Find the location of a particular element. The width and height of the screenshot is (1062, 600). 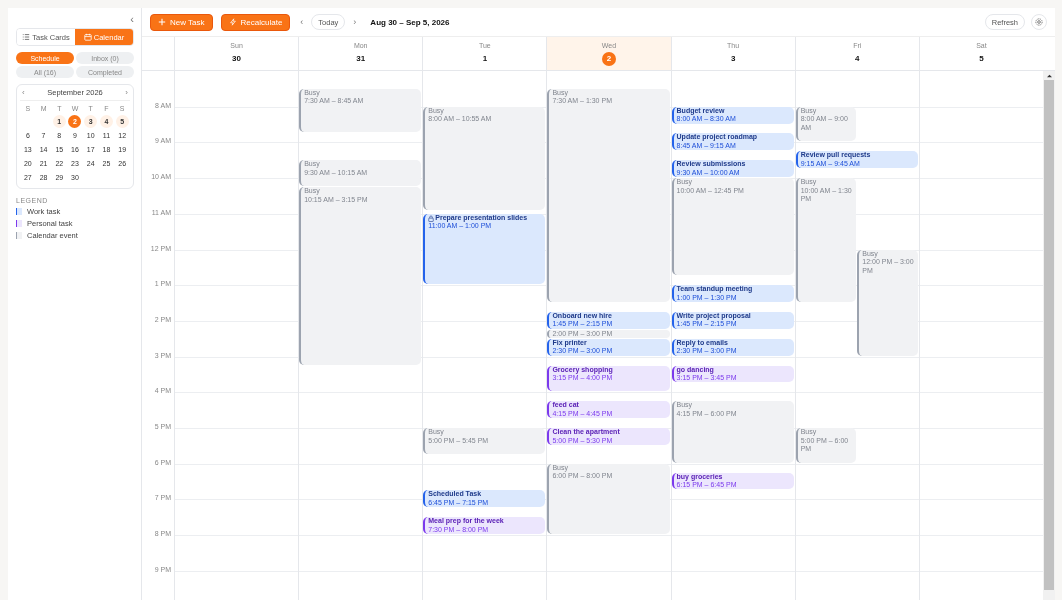

settings-icon is located at coordinates (1039, 22).